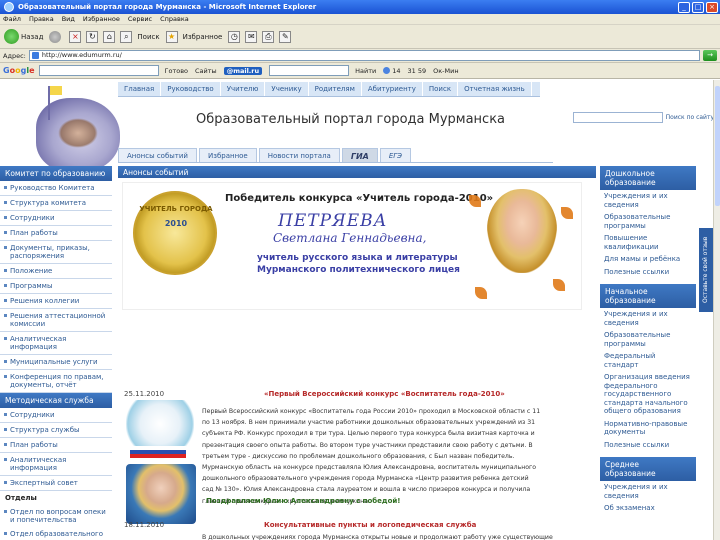  Describe the element at coordinates (98, 70) in the screenshot. I see `google-search-input` at that location.